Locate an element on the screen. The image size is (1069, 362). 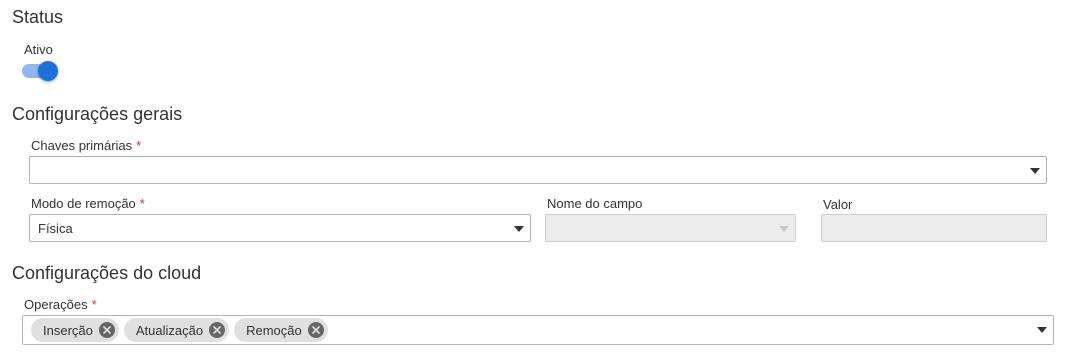
chip-remocao: Remoção is located at coordinates (281, 330).